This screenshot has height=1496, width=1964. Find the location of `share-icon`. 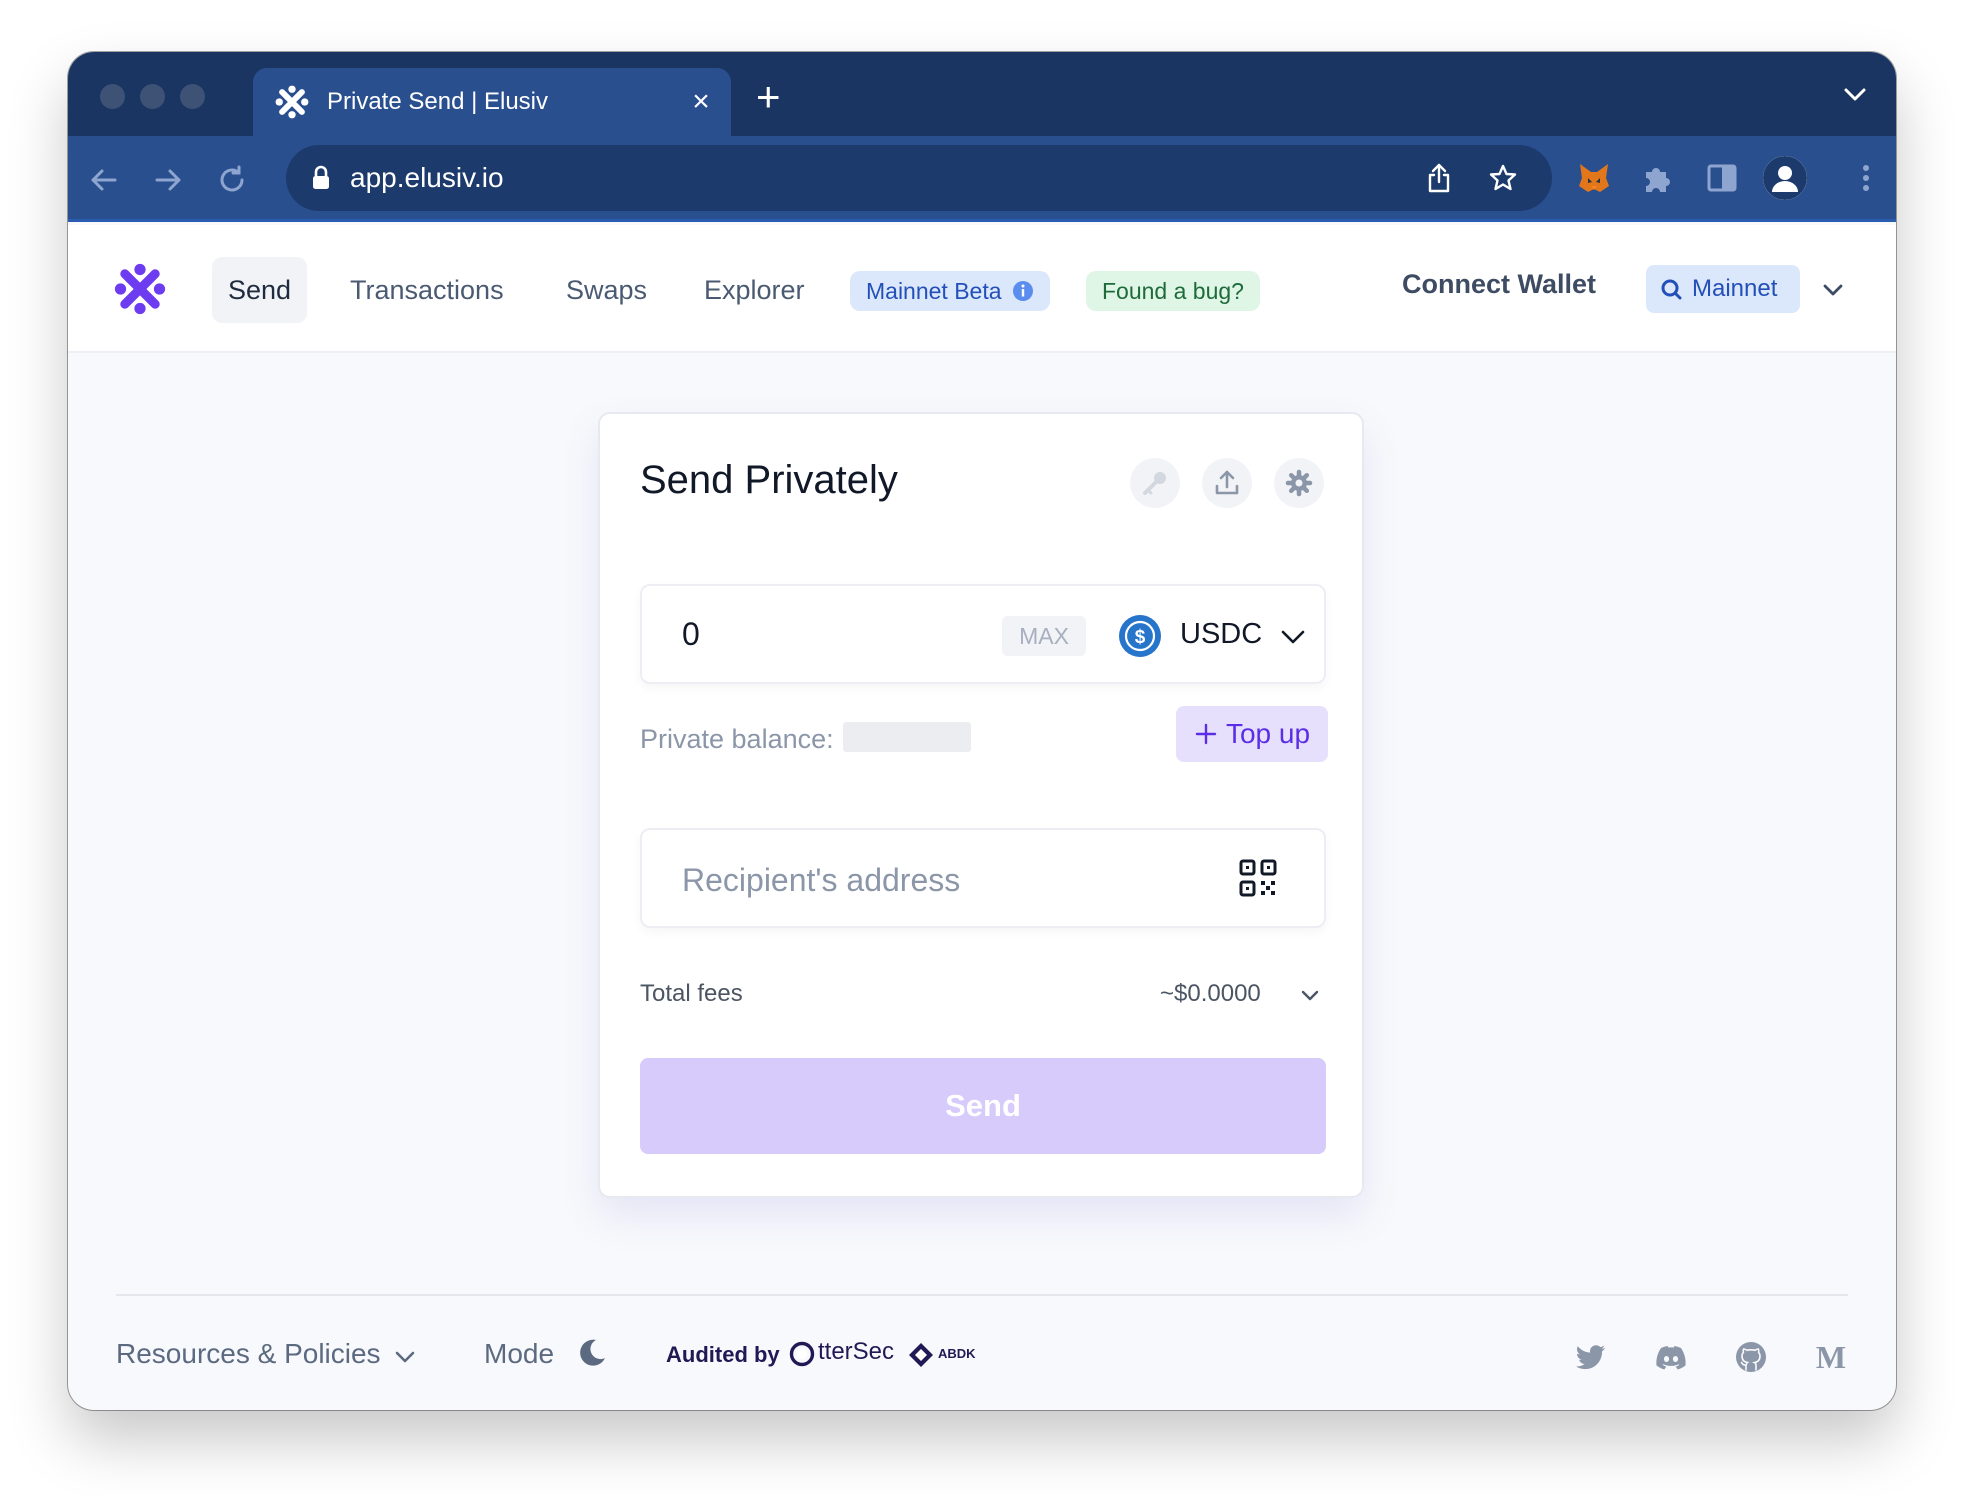

share-icon is located at coordinates (1439, 178).